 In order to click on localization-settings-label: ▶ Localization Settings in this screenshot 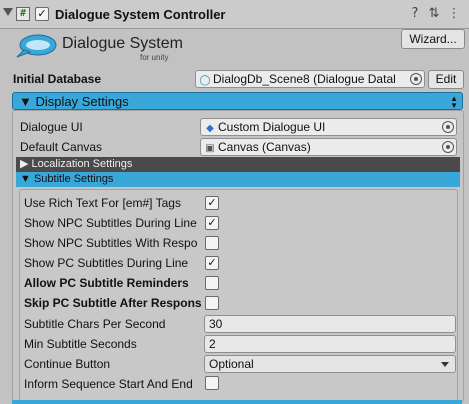, I will do `click(76, 164)`.